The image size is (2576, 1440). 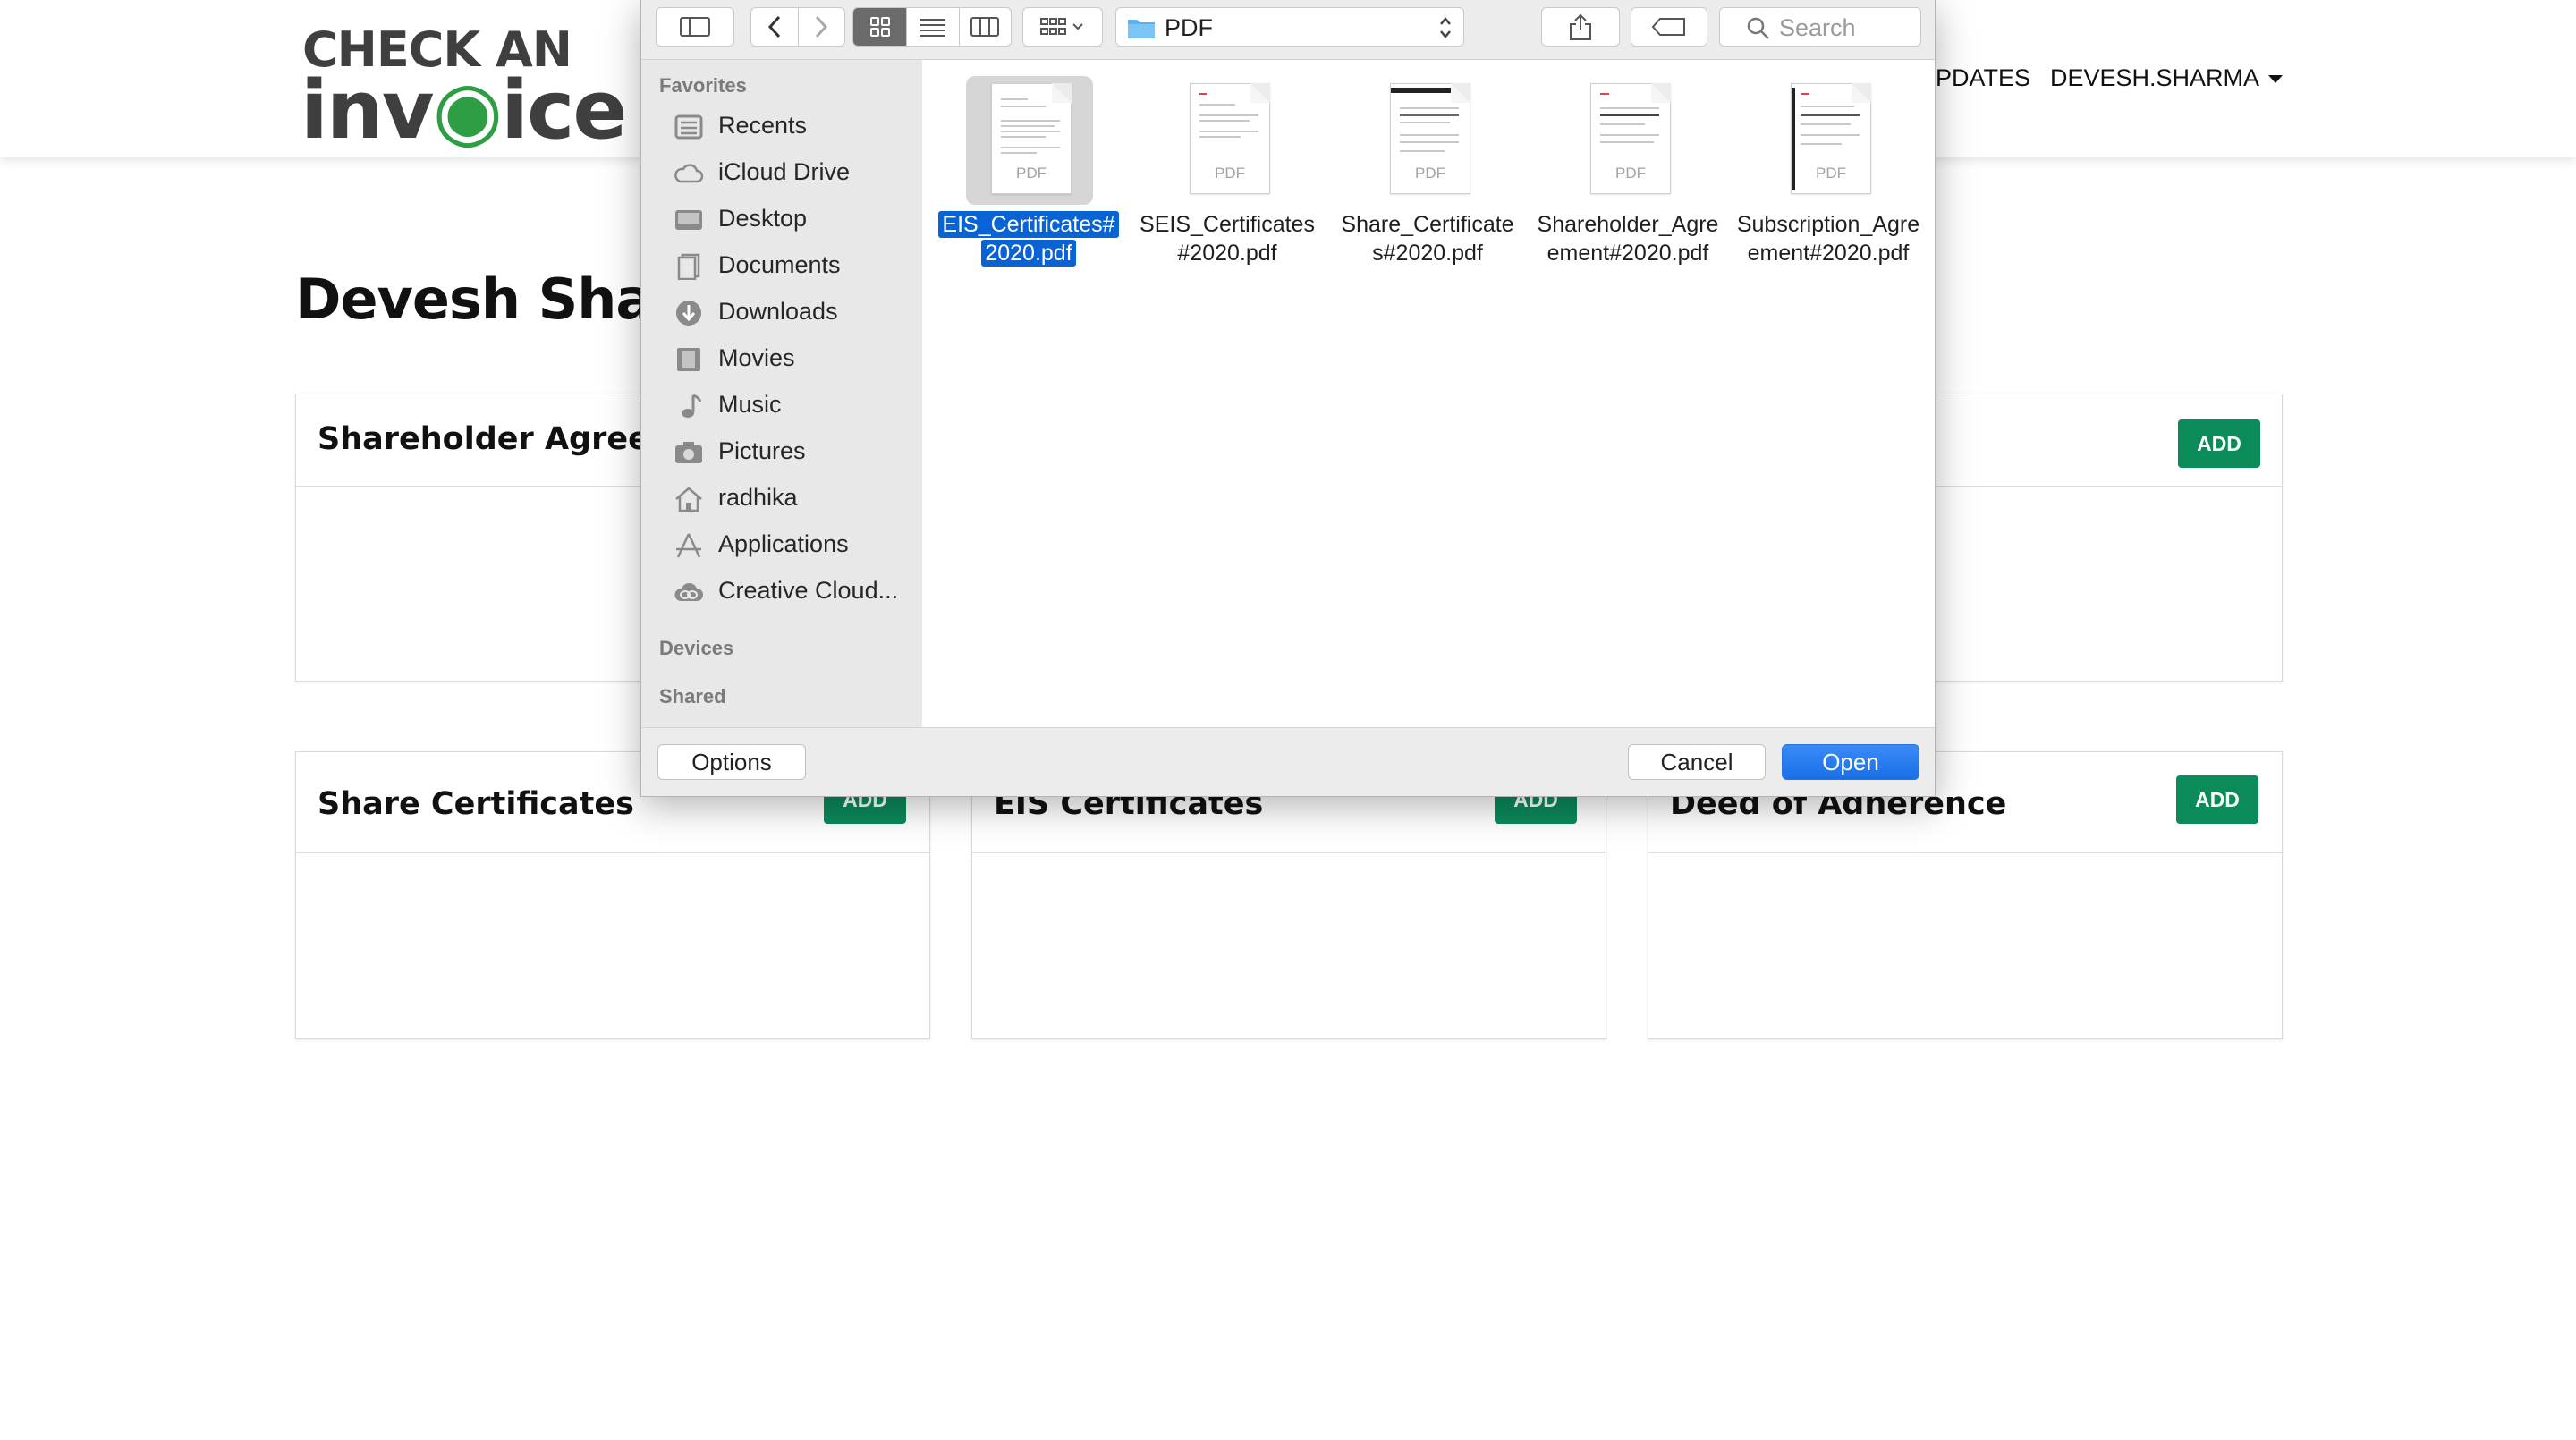 I want to click on creative-cloud-icon, so click(x=688, y=591).